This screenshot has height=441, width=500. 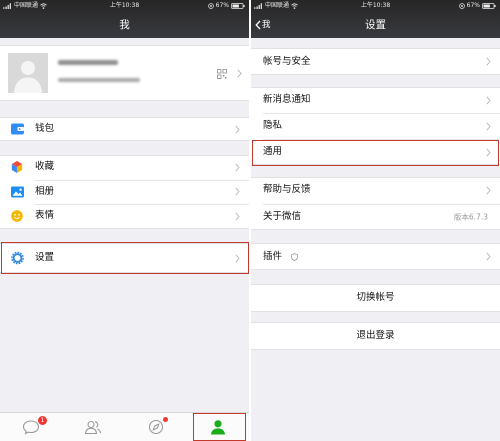 I want to click on page-title: 设置, so click(x=375, y=25).